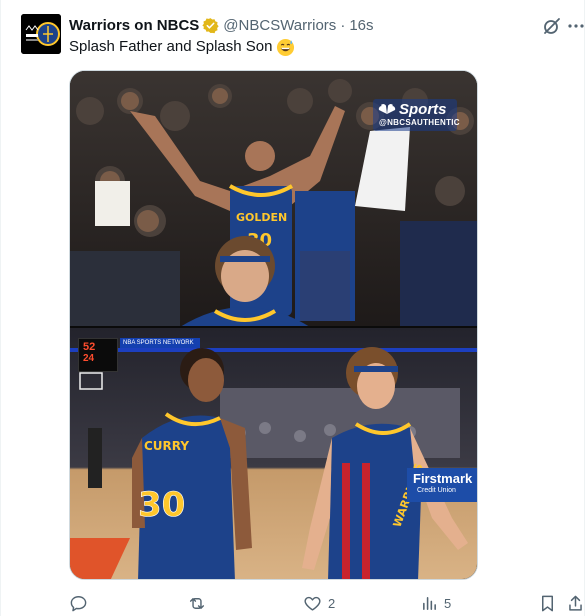 The image size is (585, 616). I want to click on share-button, so click(575, 602).